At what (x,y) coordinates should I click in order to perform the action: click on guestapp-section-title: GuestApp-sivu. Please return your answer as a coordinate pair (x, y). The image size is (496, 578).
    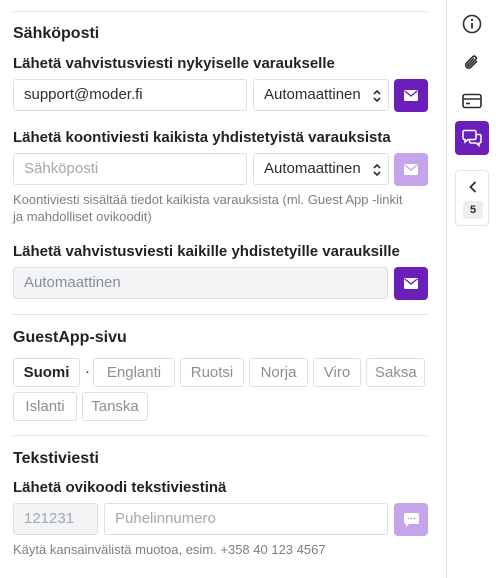
    Looking at the image, I should click on (70, 337).